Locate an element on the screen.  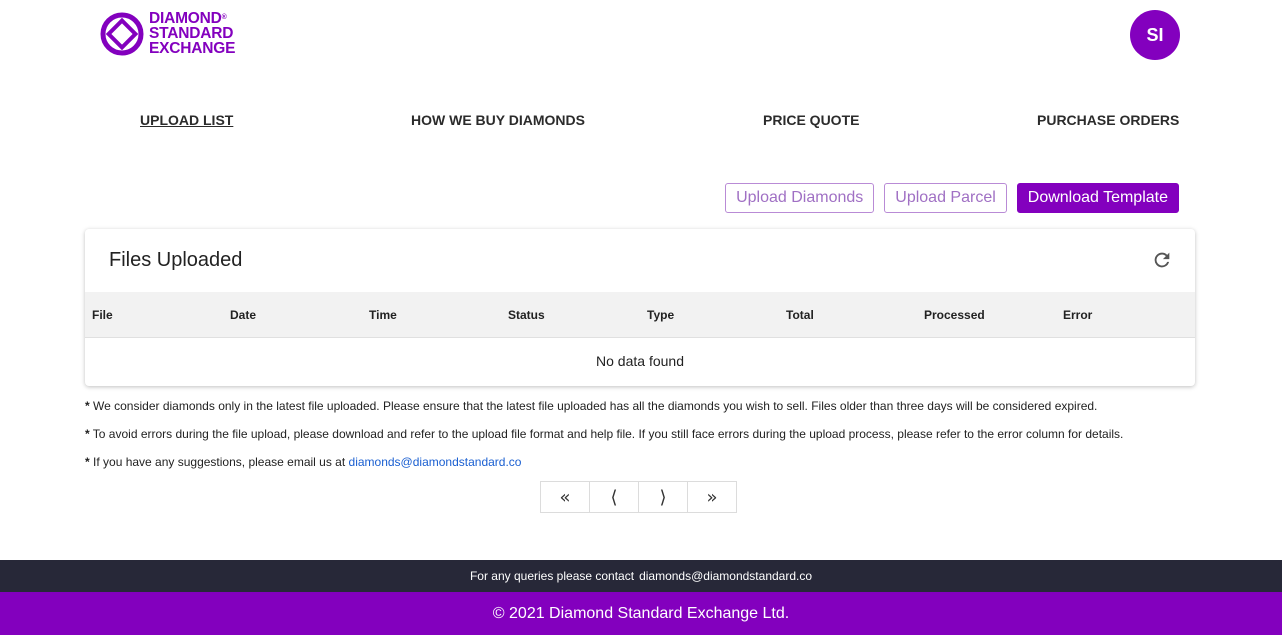
suggestions-email-link: diamonds@diamondstandard.co is located at coordinates (435, 462).